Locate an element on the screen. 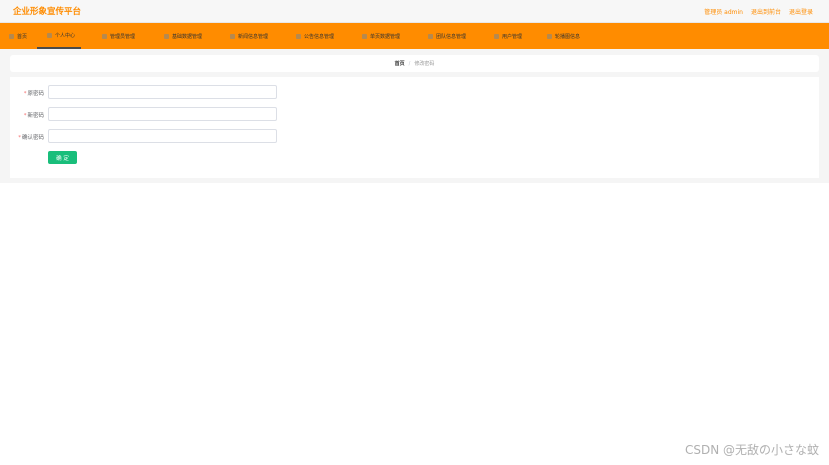 The height and width of the screenshot is (465, 829). exit-to-frontend-link: 退出到前台 is located at coordinates (766, 11).